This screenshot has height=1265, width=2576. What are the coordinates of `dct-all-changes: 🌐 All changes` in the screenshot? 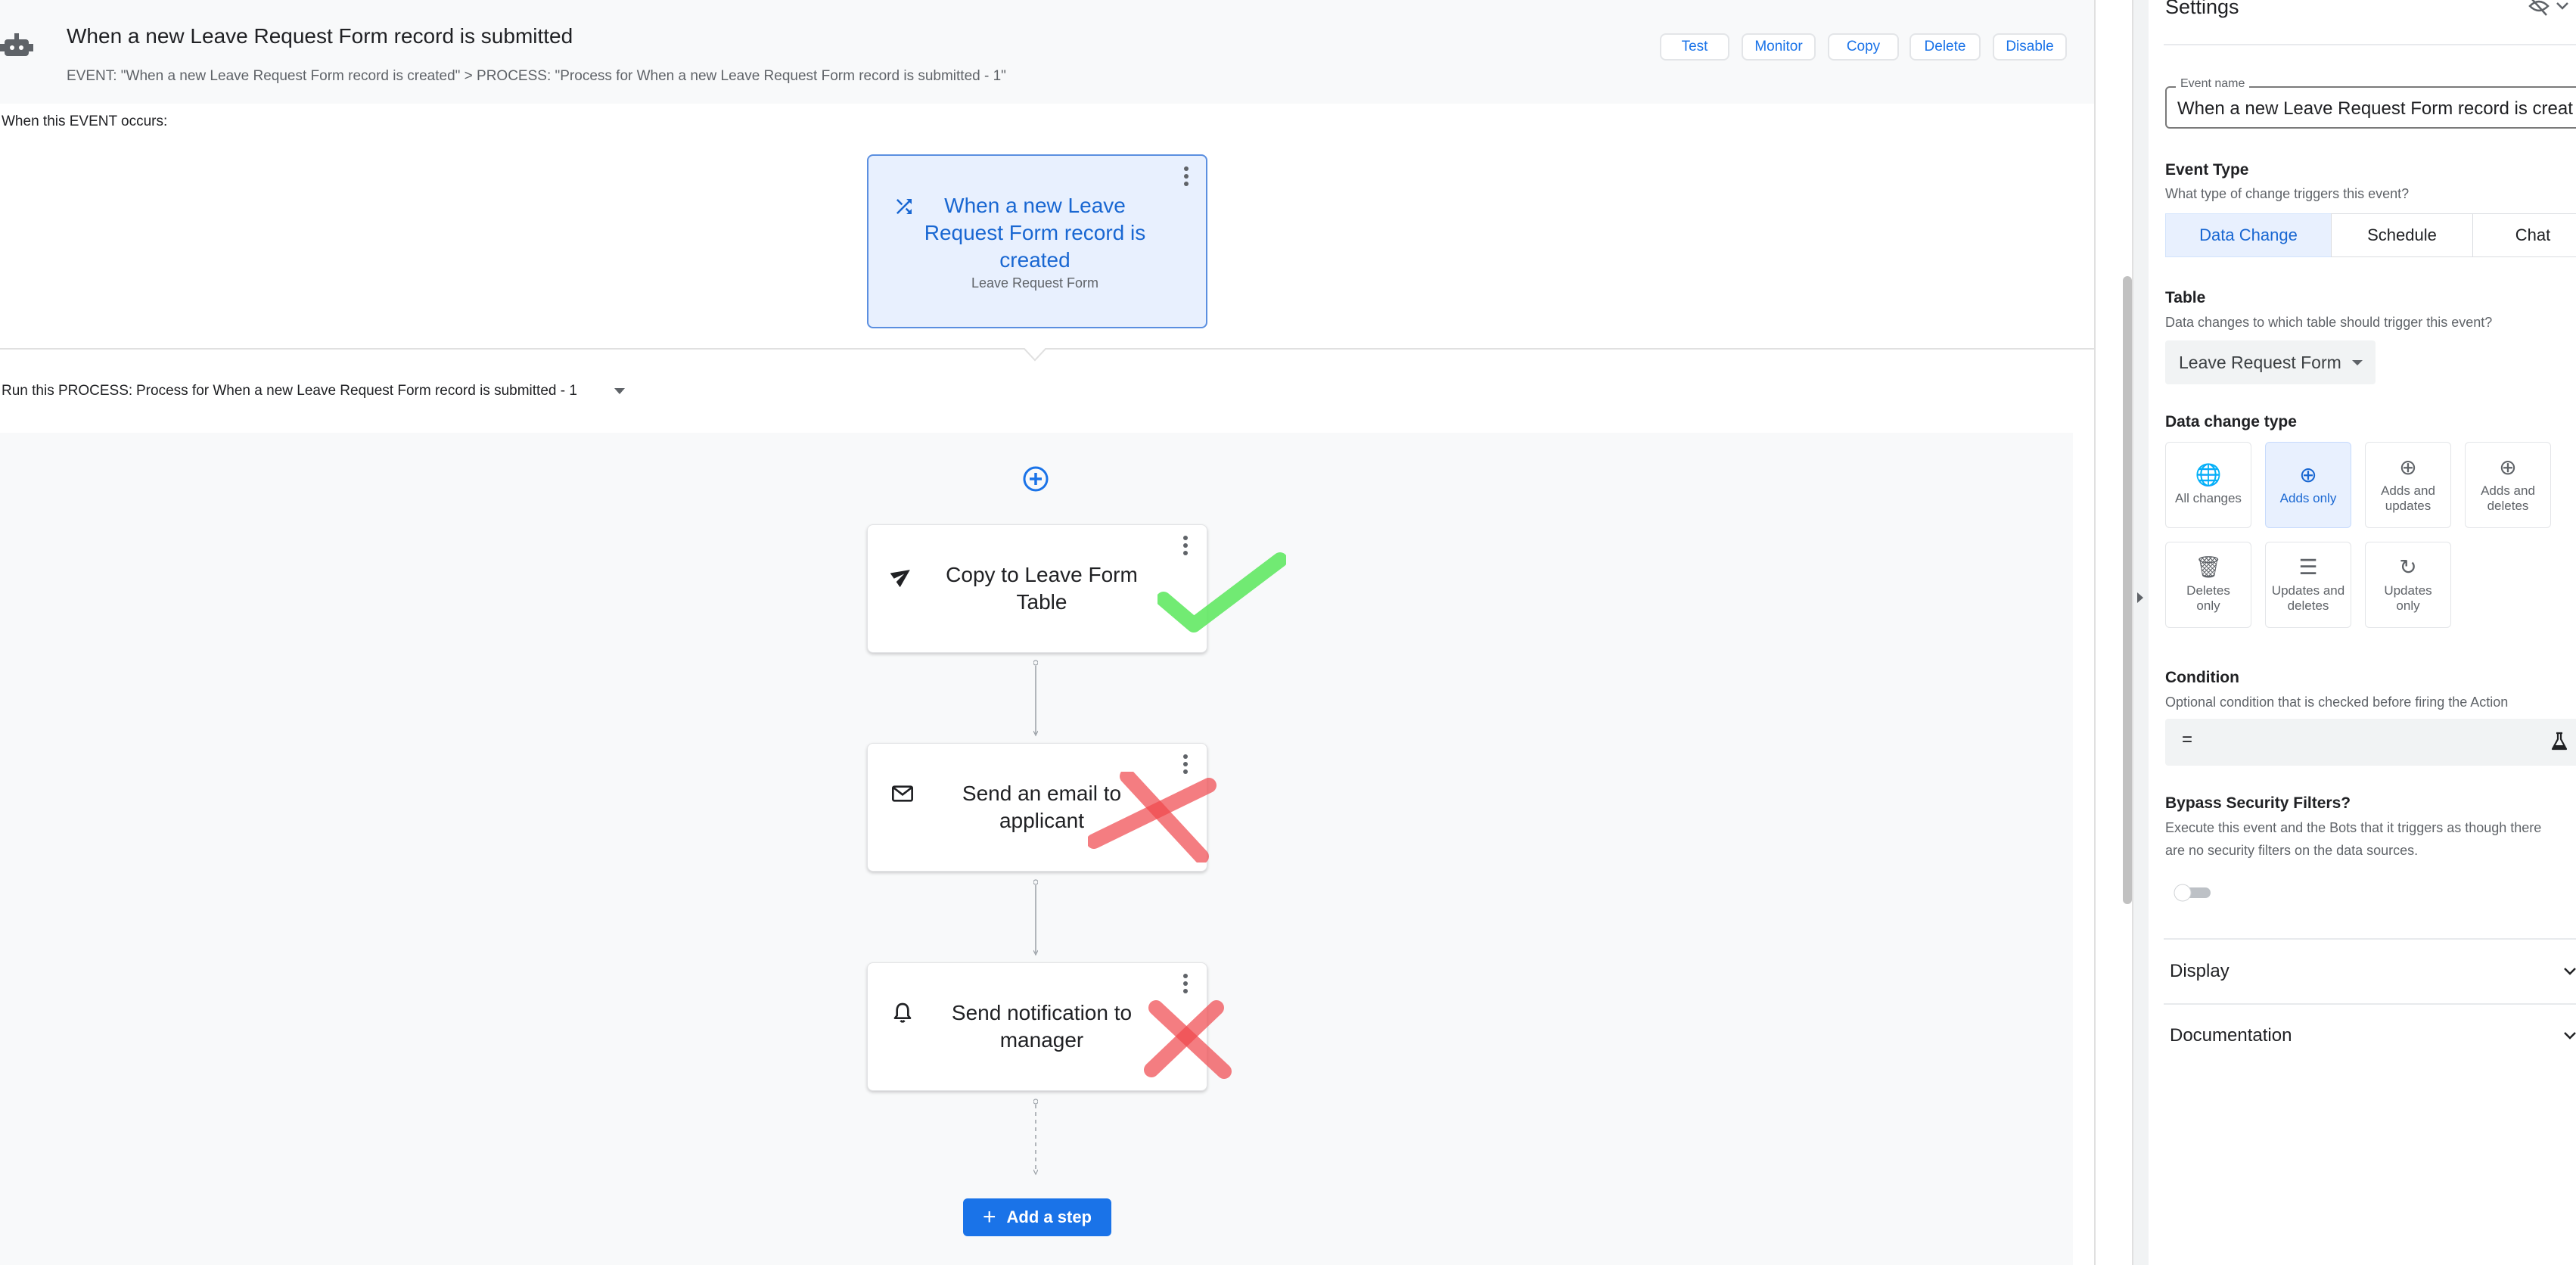 It's located at (2208, 485).